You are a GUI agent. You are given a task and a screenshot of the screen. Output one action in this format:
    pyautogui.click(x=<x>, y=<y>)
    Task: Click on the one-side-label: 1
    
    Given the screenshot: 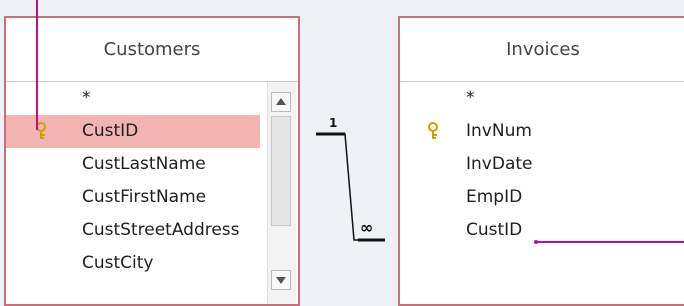 What is the action you would take?
    pyautogui.click(x=333, y=123)
    